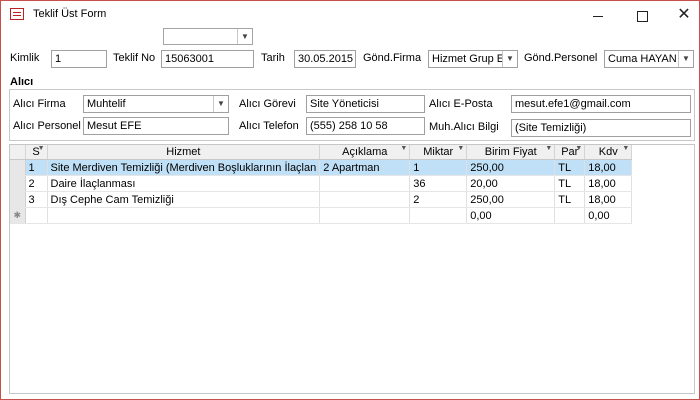 This screenshot has width=700, height=400. I want to click on minimize-icon, so click(598, 16).